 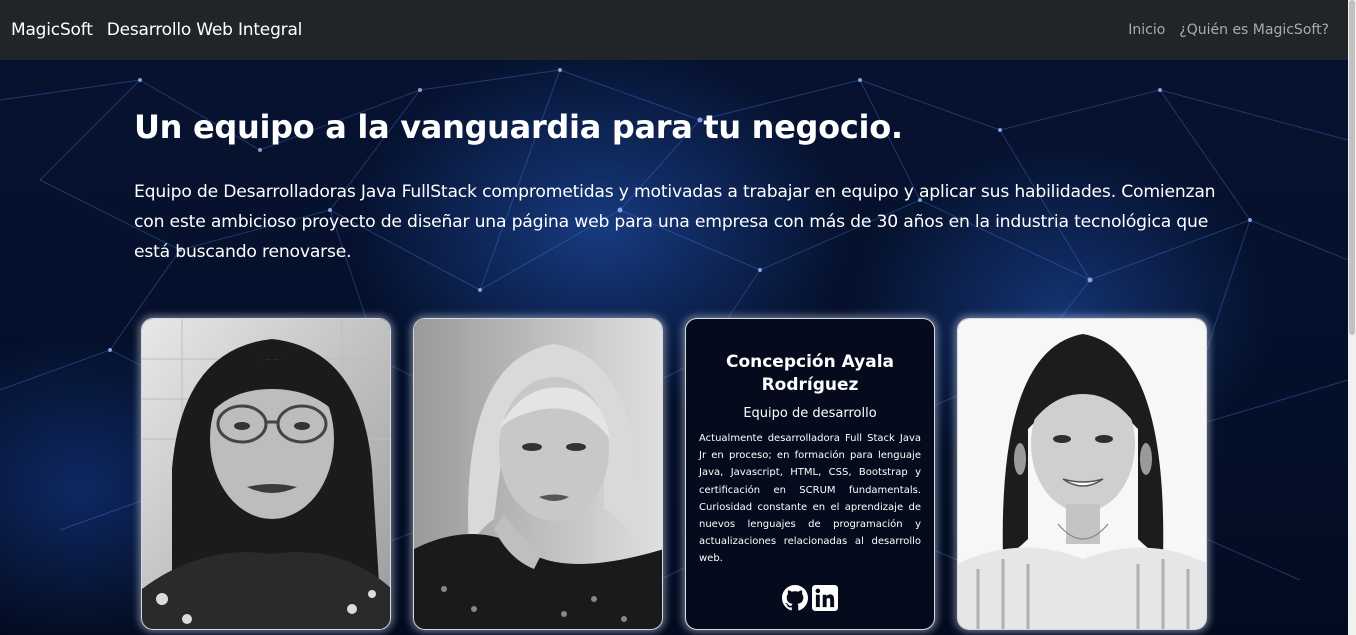 What do you see at coordinates (1146, 30) in the screenshot?
I see `nav-link-inicio: Inicio` at bounding box center [1146, 30].